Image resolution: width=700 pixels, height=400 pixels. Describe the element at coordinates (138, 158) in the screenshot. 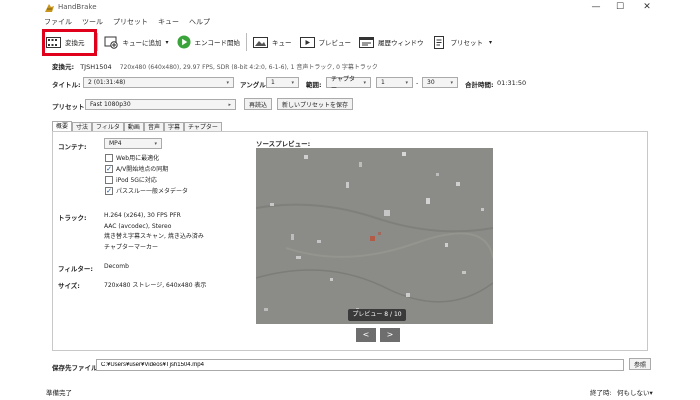

I see `option-web-optimized-label: Web用に最適化` at that location.